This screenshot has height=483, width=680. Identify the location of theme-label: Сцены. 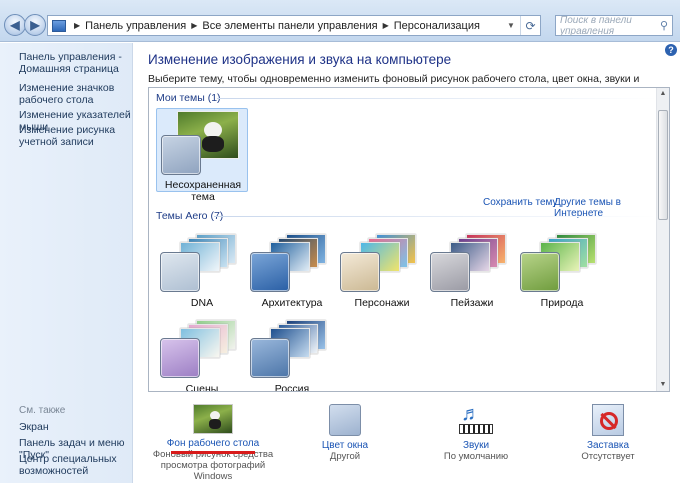
(202, 387).